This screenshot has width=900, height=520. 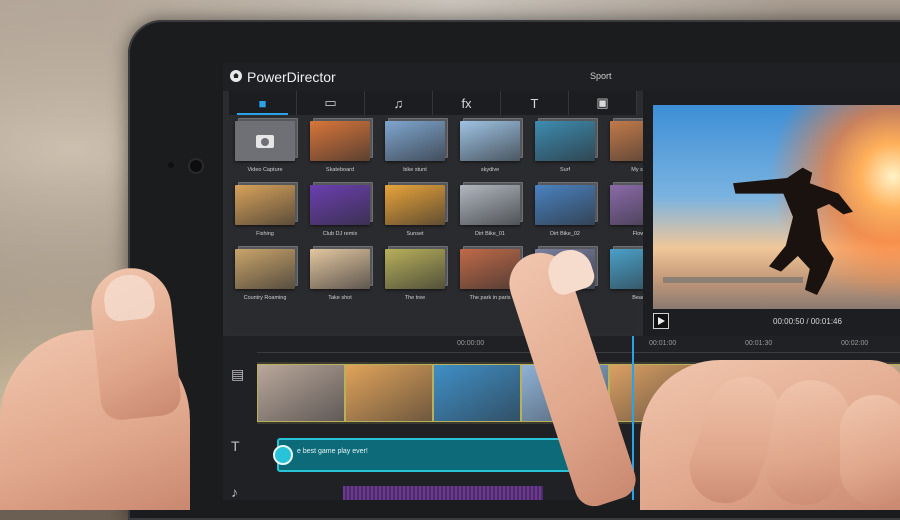 I want to click on music-tab: ♫, so click(x=399, y=103).